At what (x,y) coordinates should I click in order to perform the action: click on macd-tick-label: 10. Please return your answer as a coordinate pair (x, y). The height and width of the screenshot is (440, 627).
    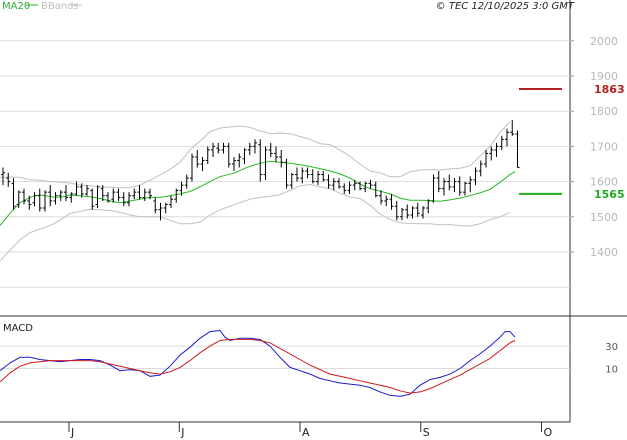
    Looking at the image, I should click on (611, 369).